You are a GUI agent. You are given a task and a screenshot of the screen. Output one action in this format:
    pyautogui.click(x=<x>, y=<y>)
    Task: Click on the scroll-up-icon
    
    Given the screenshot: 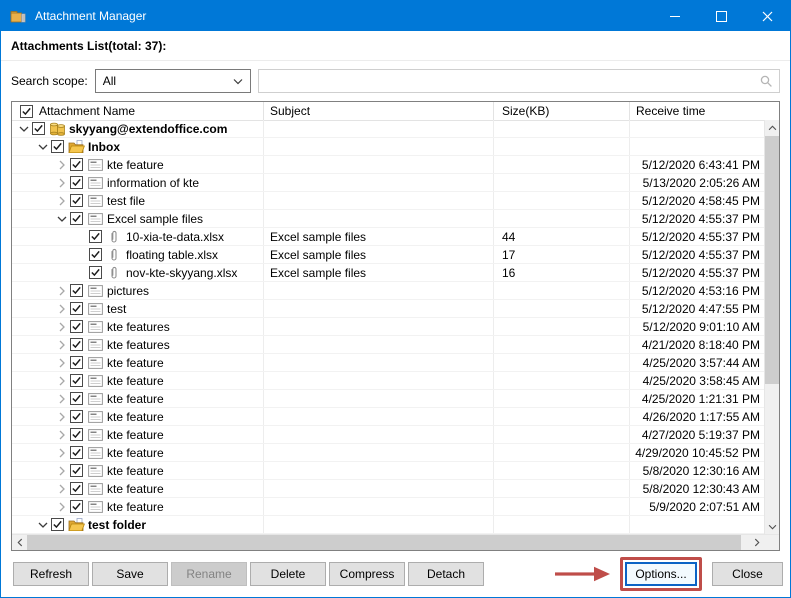 What is the action you would take?
    pyautogui.click(x=772, y=127)
    